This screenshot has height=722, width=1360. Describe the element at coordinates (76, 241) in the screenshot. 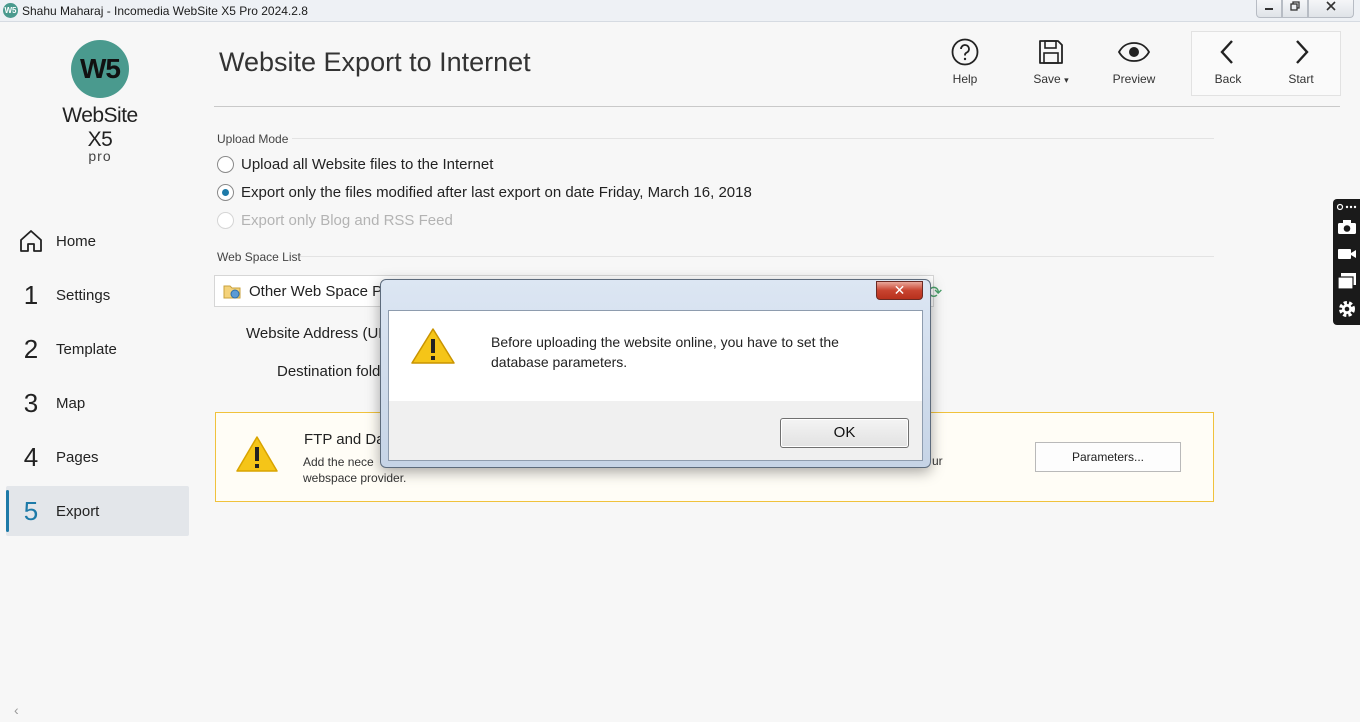

I see `sidebar-item-label: Home` at that location.